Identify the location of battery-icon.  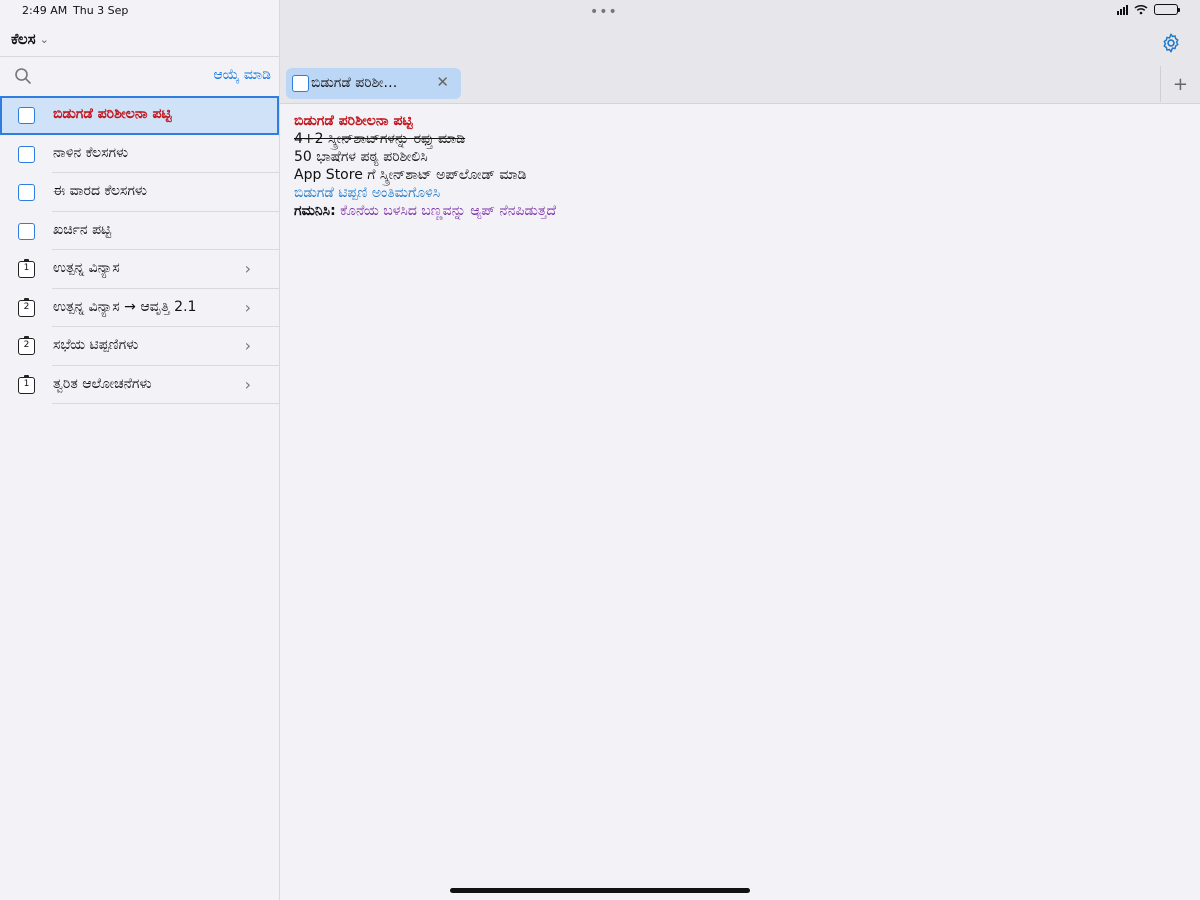
(1167, 9).